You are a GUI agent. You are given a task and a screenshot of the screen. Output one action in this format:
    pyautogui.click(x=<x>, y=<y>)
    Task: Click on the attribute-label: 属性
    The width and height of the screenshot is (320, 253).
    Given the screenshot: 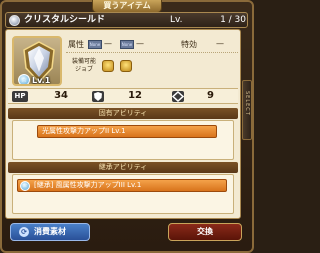 What is the action you would take?
    pyautogui.click(x=76, y=44)
    